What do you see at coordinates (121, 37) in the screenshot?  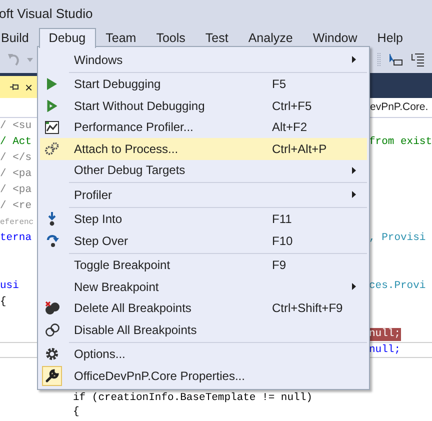 I see `menu-bar-item: Team` at bounding box center [121, 37].